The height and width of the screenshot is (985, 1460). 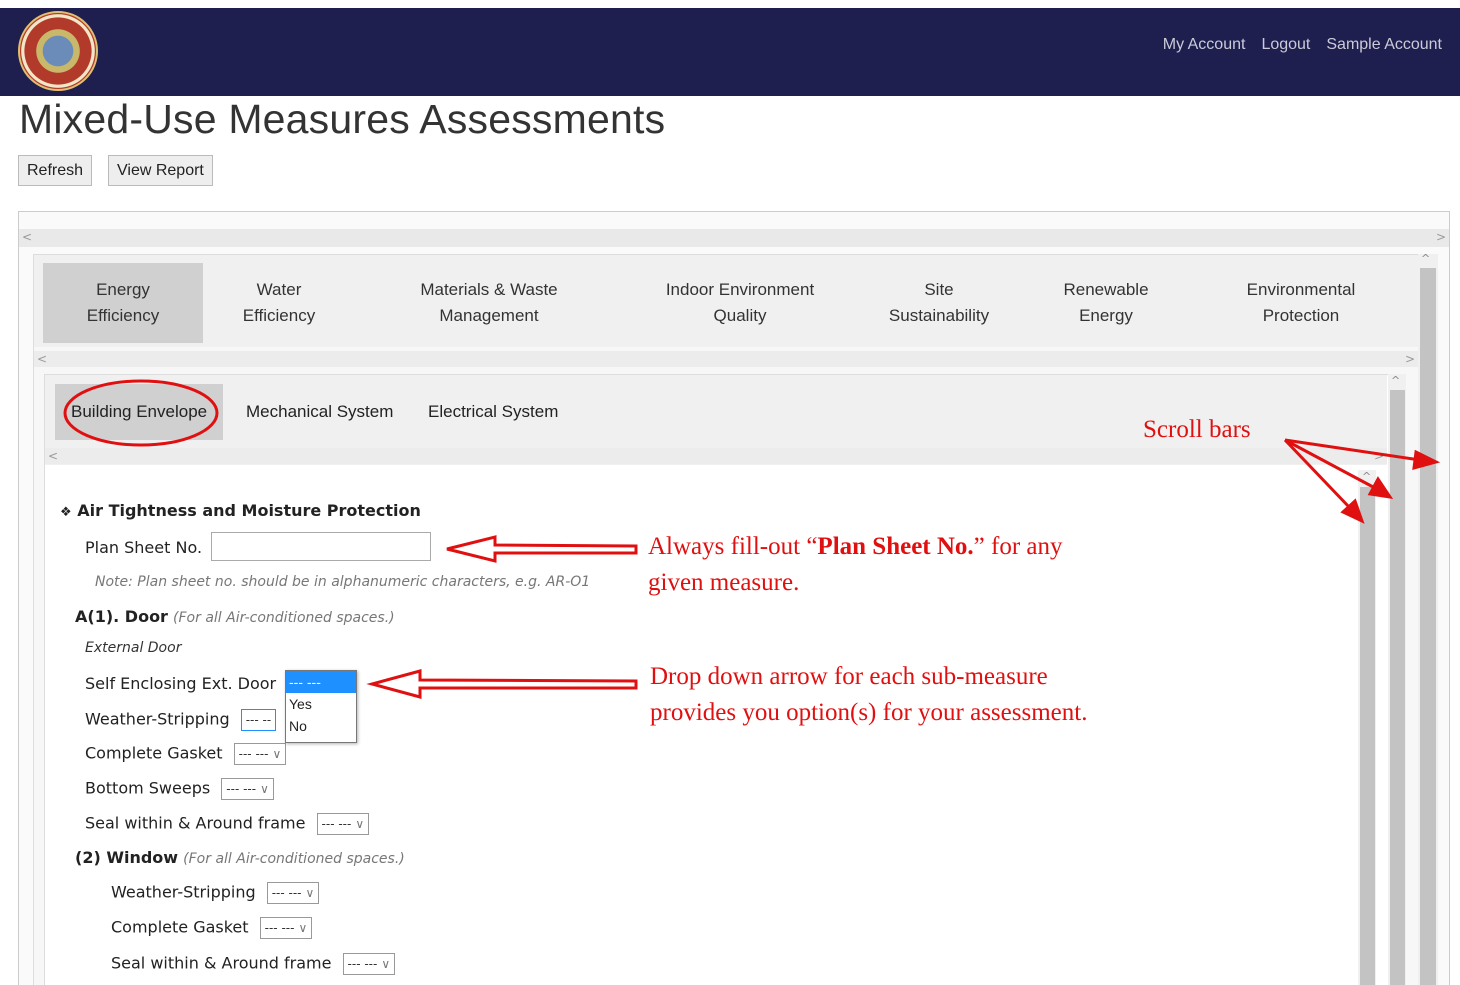 What do you see at coordinates (154, 753) in the screenshot?
I see `complete-gasket-label: Complete Gasket` at bounding box center [154, 753].